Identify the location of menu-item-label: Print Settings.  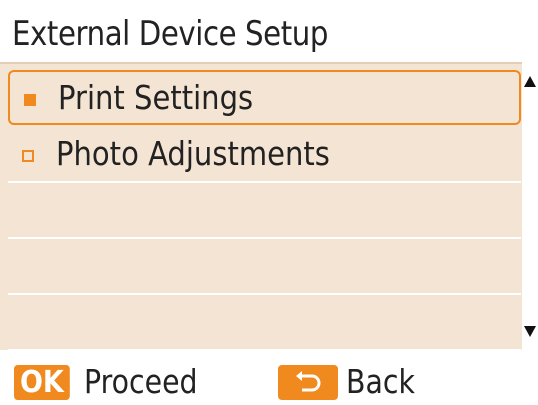
(156, 97).